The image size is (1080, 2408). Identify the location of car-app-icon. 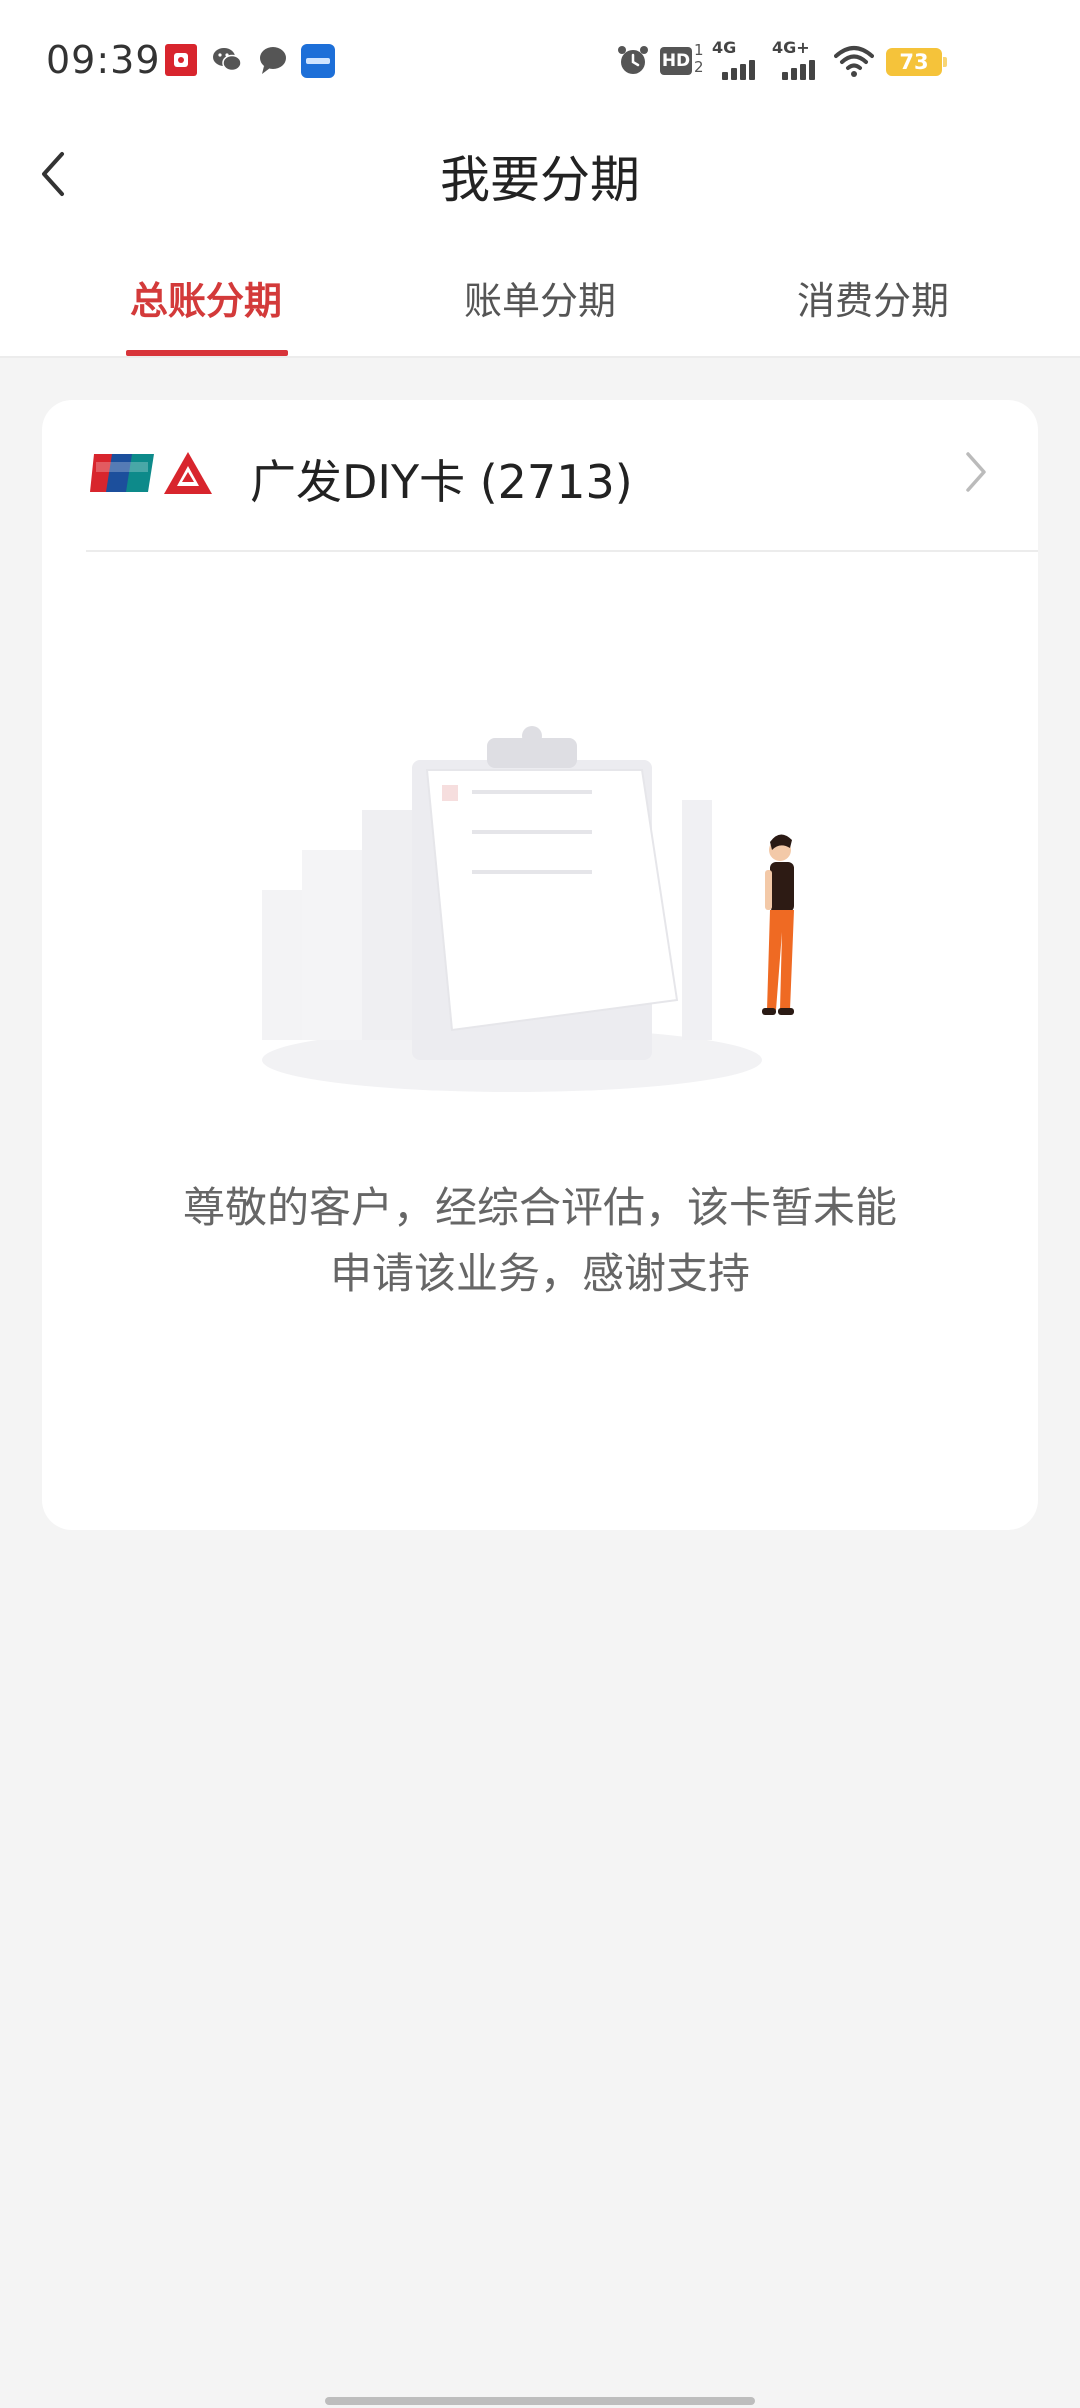
(318, 61).